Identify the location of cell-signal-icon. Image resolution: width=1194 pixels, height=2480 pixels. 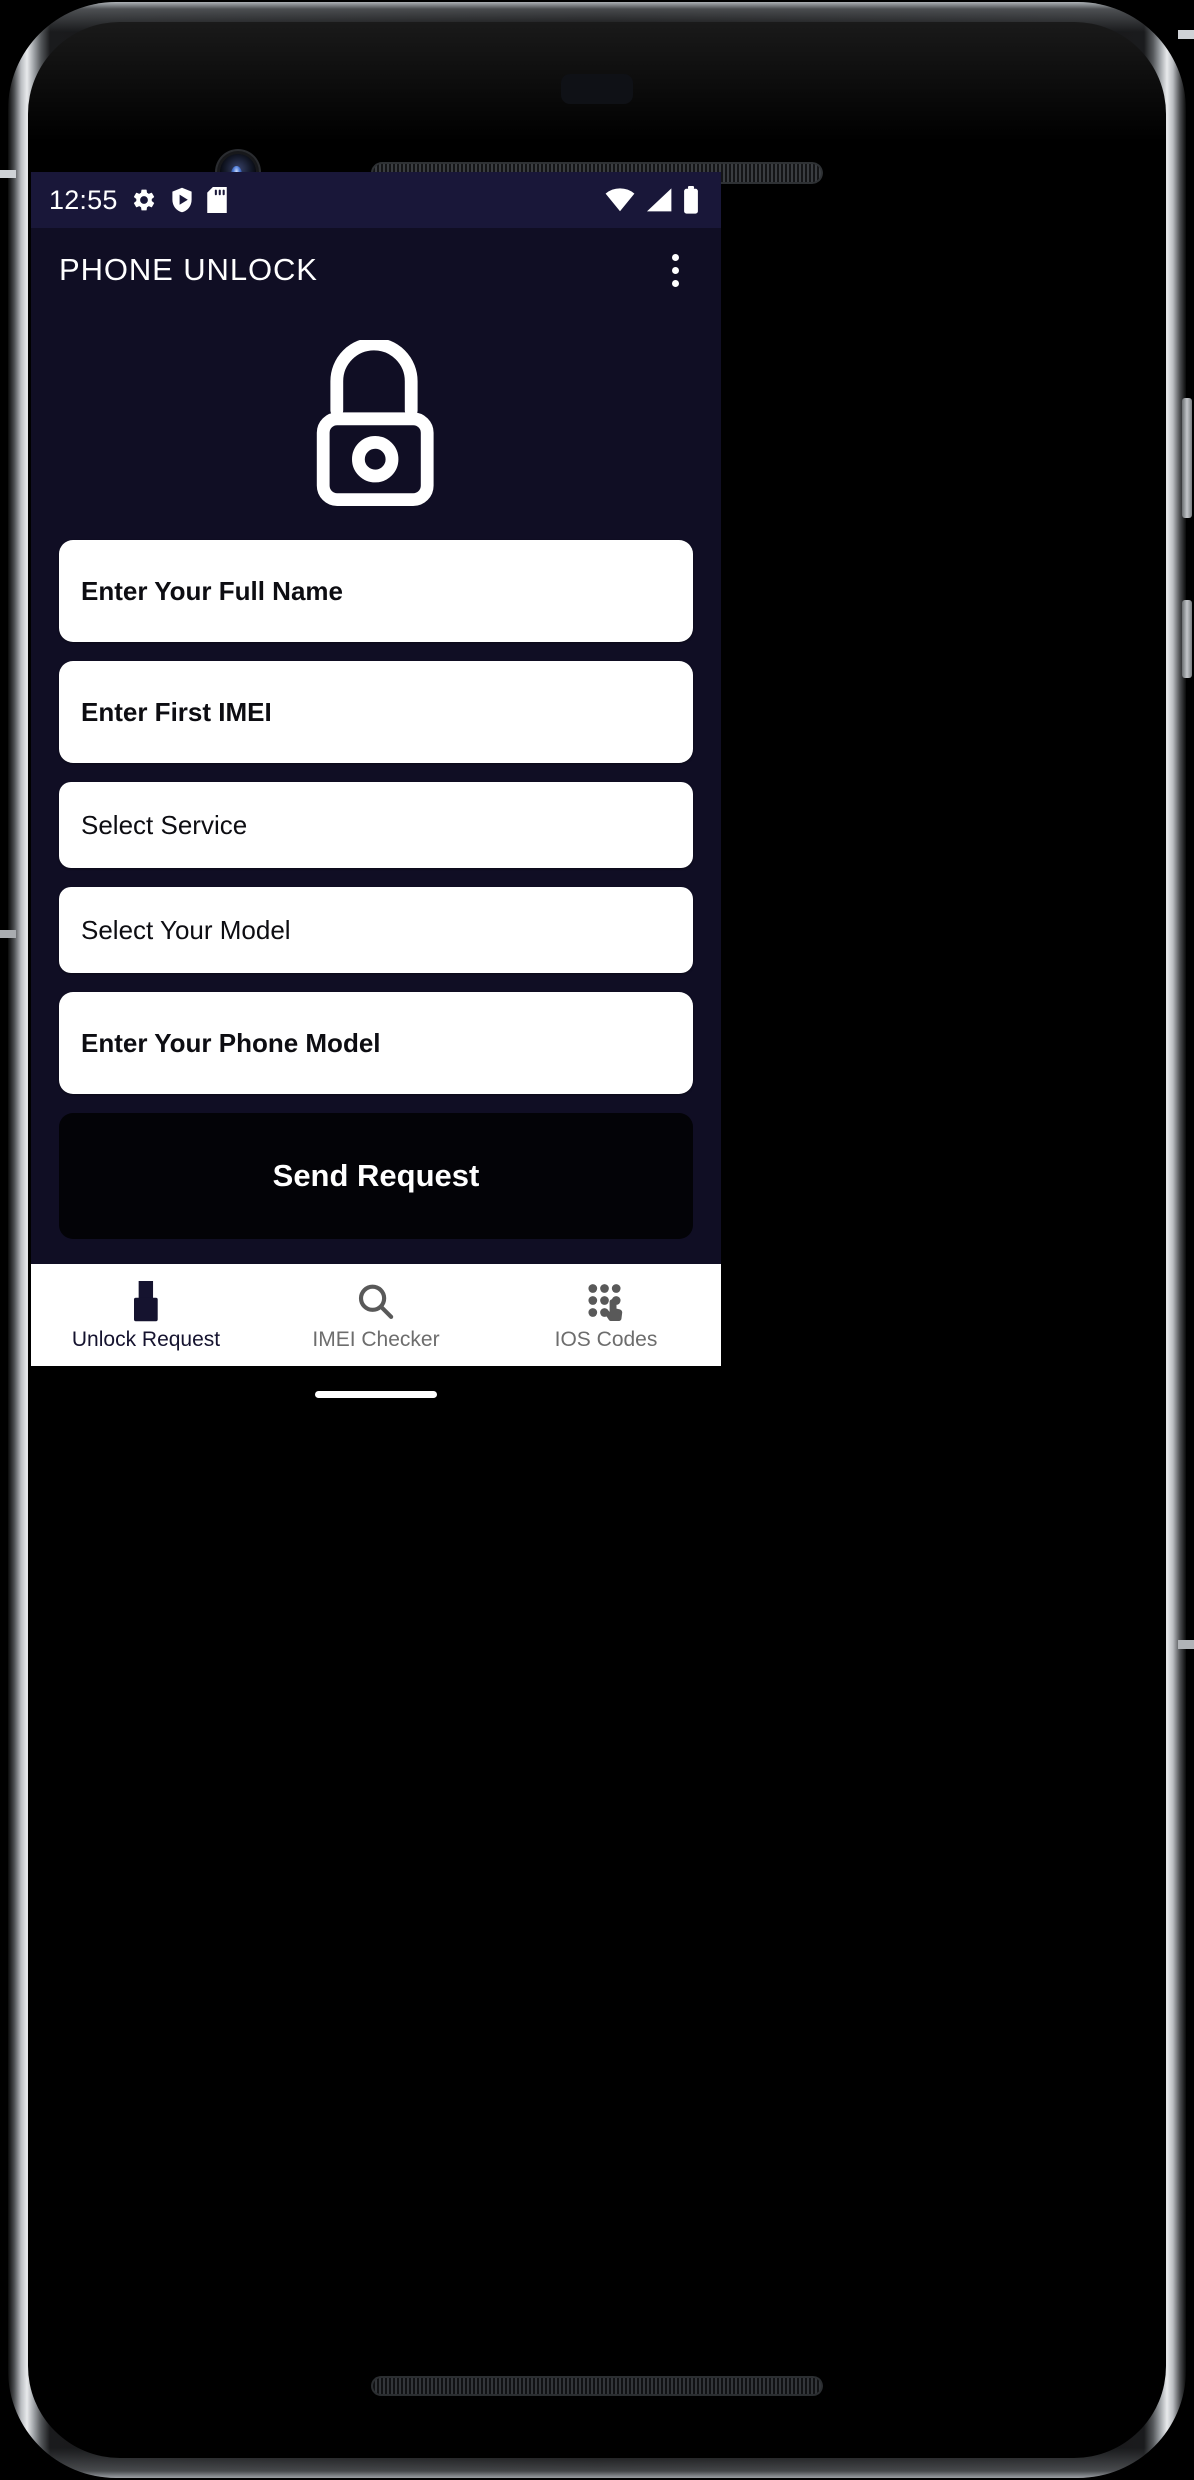
(659, 200).